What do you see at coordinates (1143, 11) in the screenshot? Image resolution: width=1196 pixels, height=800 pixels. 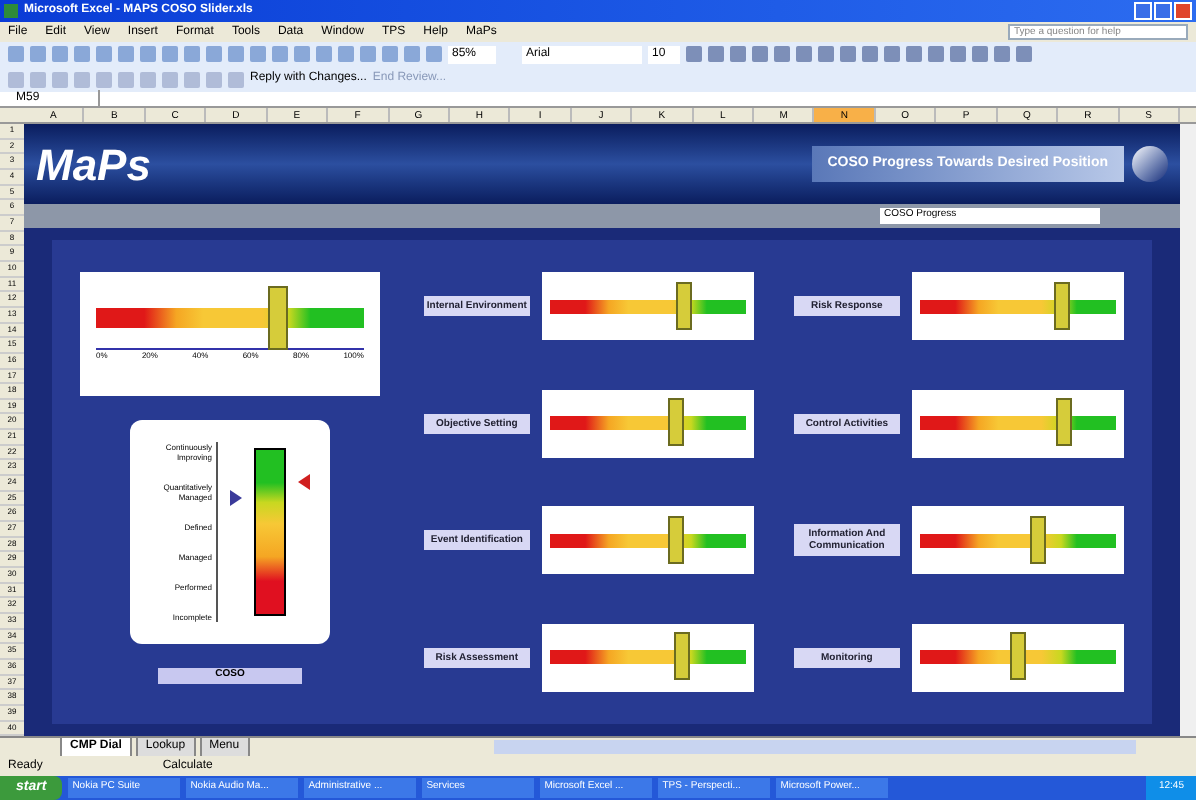 I see `minimize-button` at bounding box center [1143, 11].